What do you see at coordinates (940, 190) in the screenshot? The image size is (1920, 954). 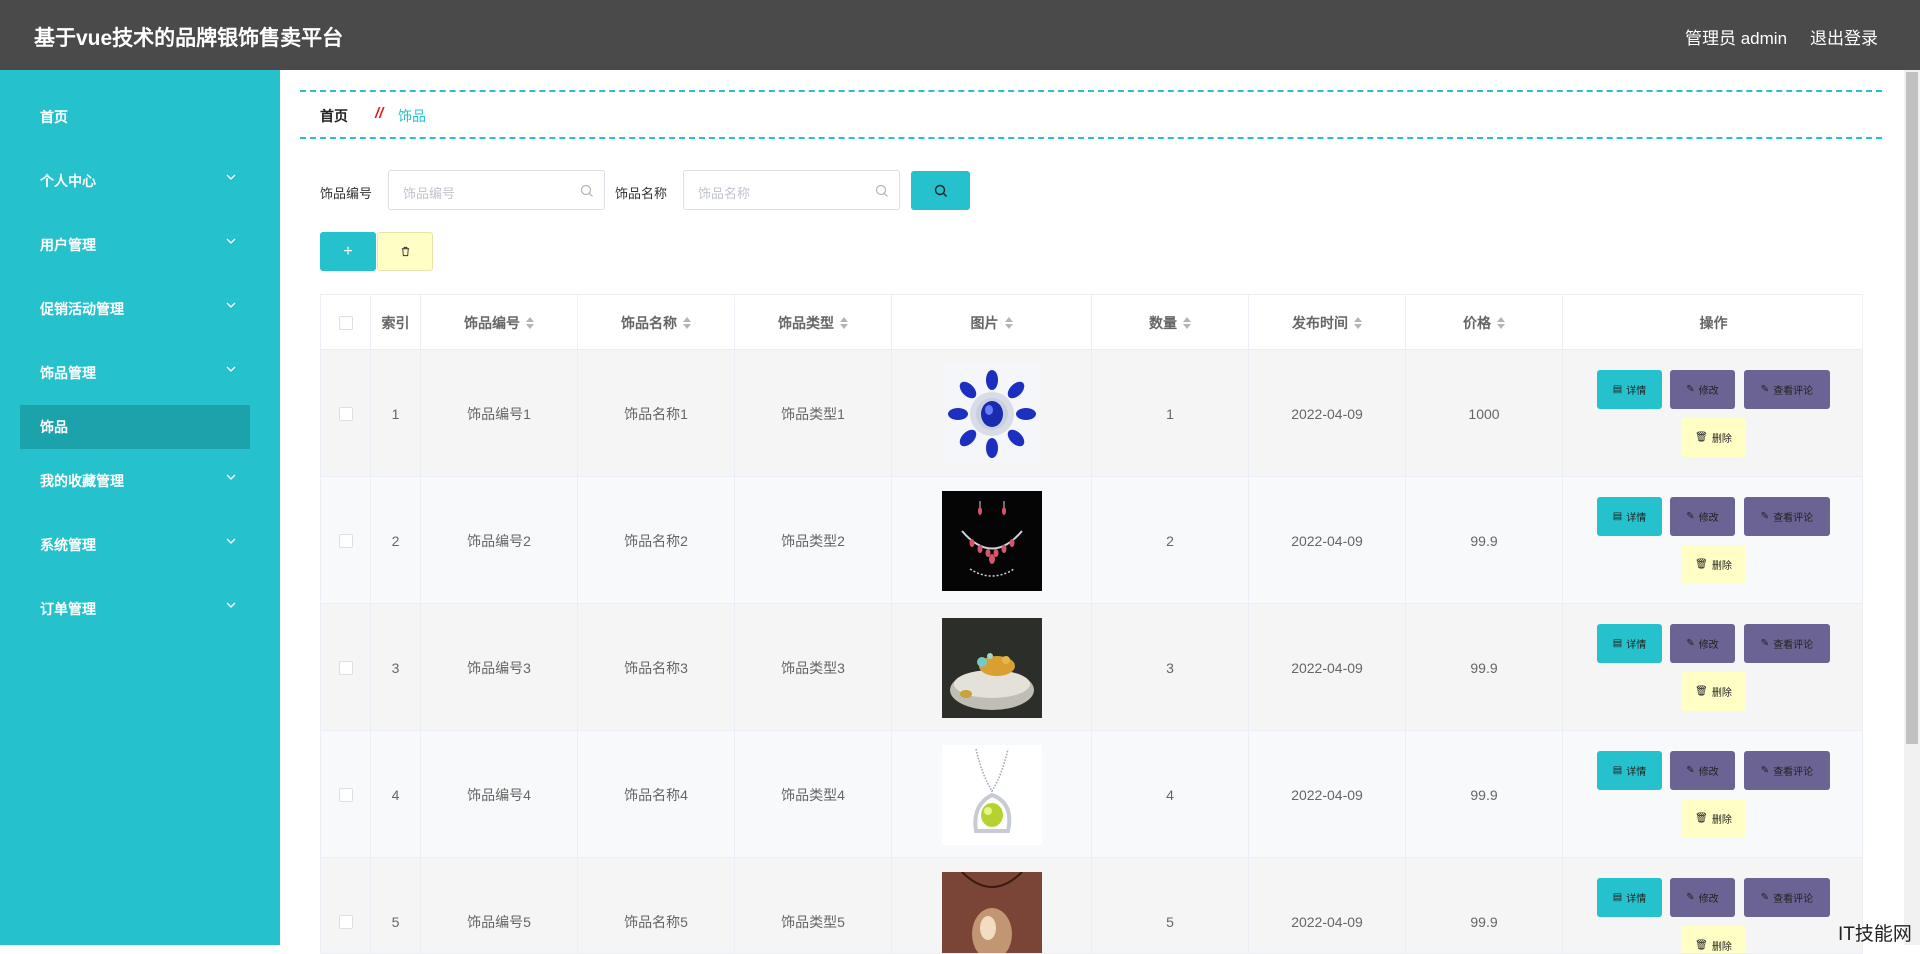 I see `search-button` at bounding box center [940, 190].